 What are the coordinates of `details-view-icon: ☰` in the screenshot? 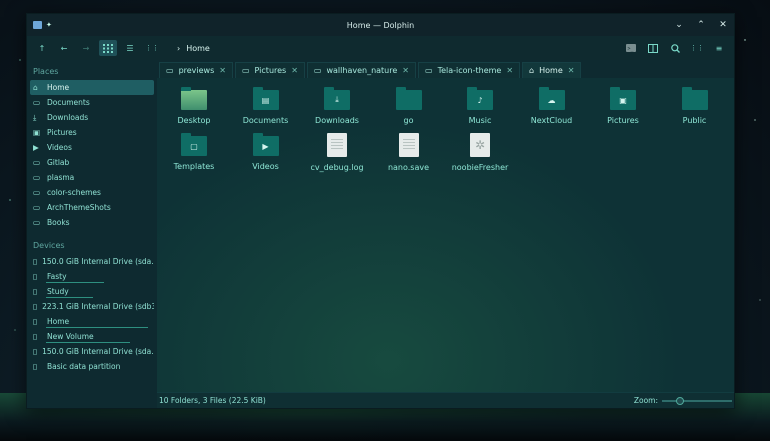 It's located at (130, 48).